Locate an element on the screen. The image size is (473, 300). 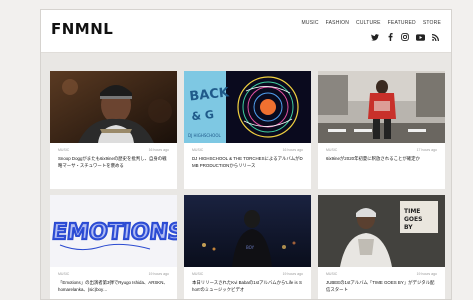
youtube-icon is located at coordinates (420, 38).